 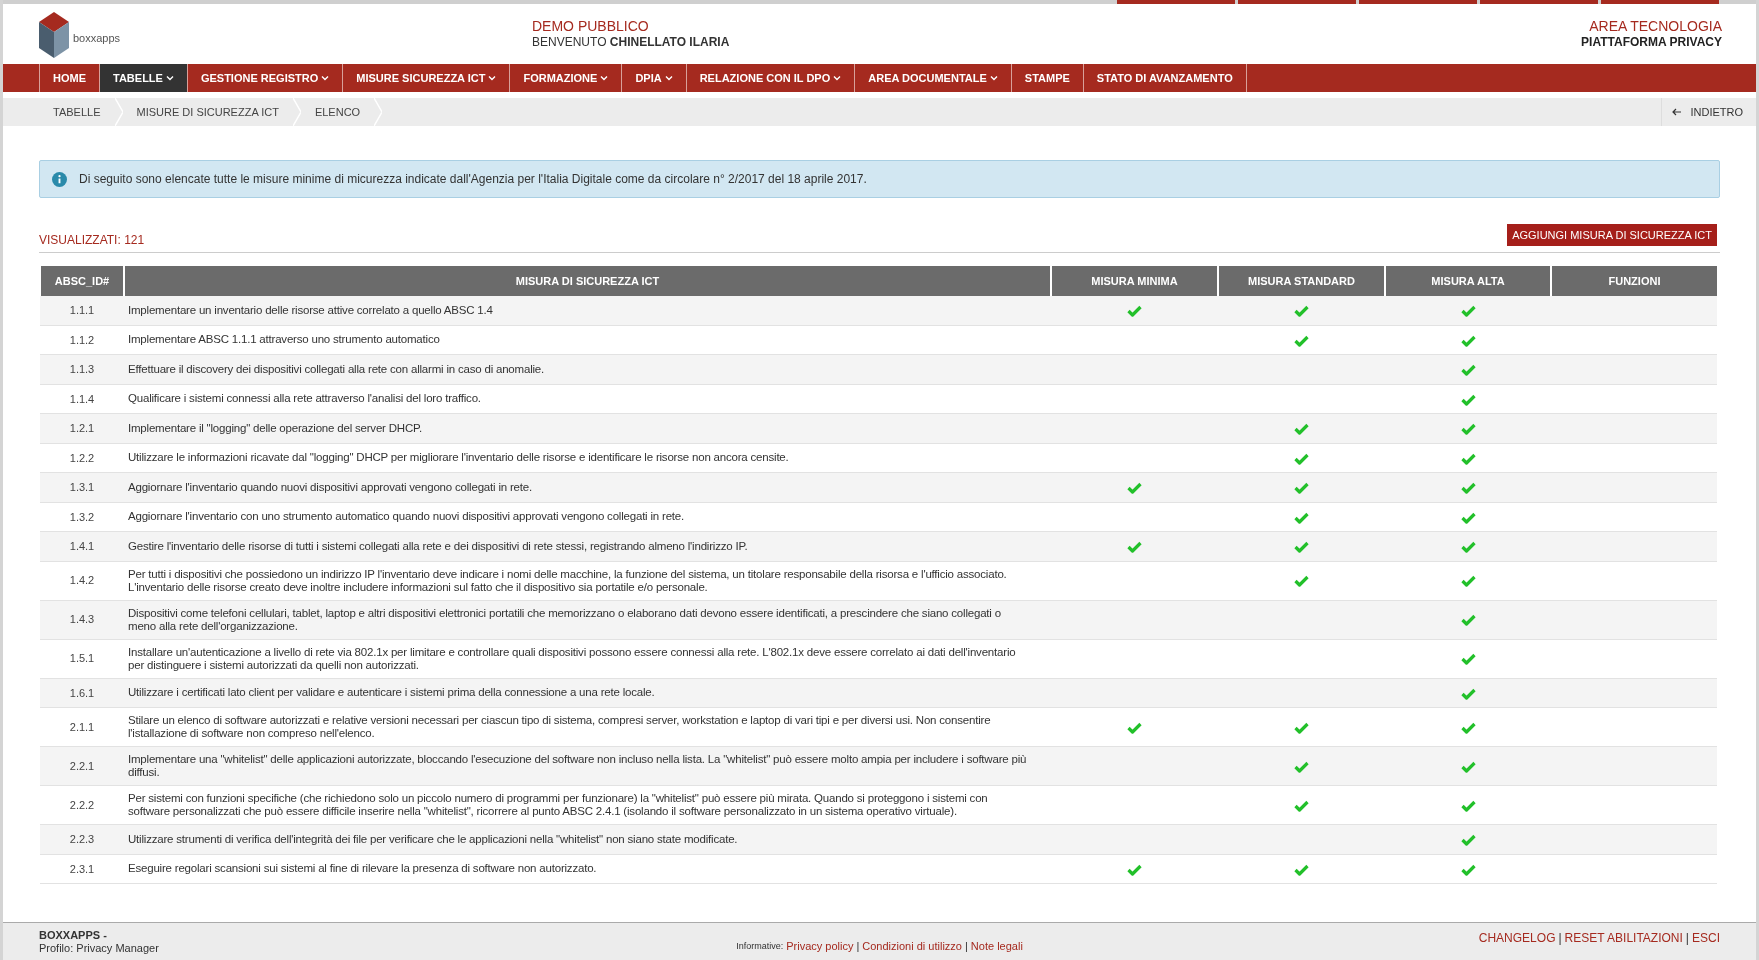 What do you see at coordinates (82, 805) in the screenshot?
I see `table-cell: 2.2.2` at bounding box center [82, 805].